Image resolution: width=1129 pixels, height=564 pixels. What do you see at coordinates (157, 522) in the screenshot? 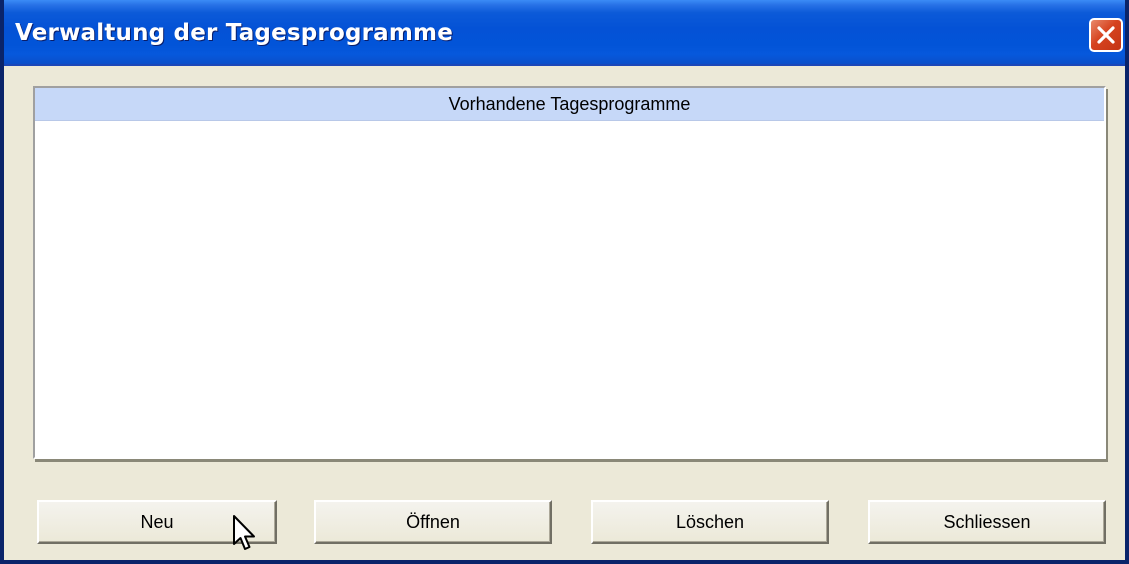
I see `new-button: Neu` at bounding box center [157, 522].